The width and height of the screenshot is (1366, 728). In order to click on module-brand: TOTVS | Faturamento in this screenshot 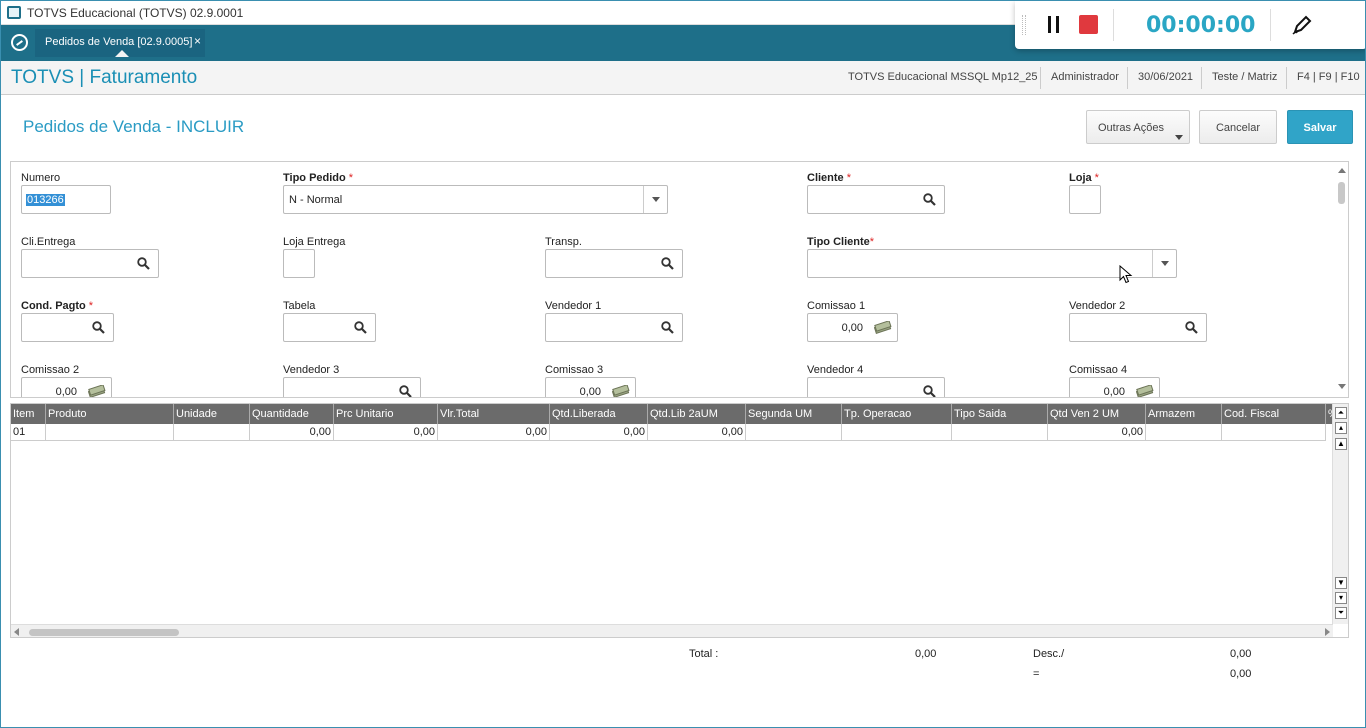, I will do `click(104, 77)`.